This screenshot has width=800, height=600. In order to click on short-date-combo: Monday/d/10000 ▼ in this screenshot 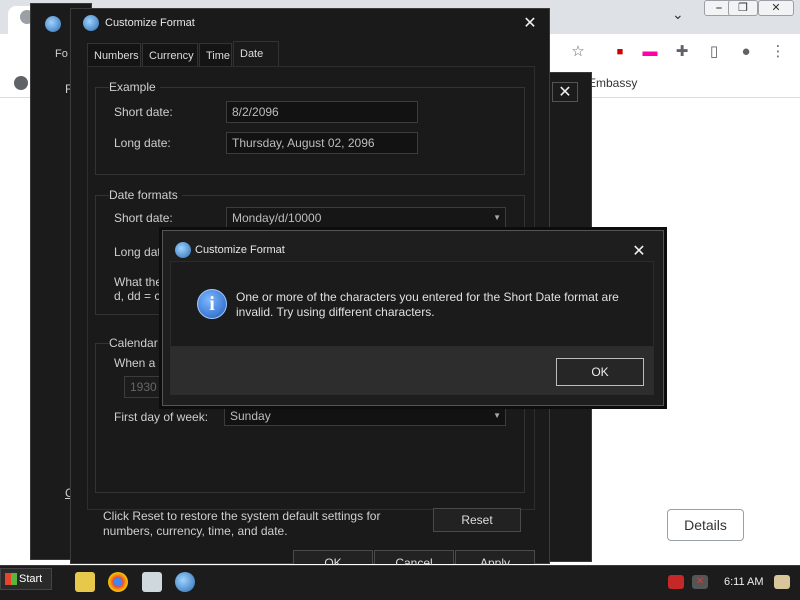, I will do `click(366, 218)`.